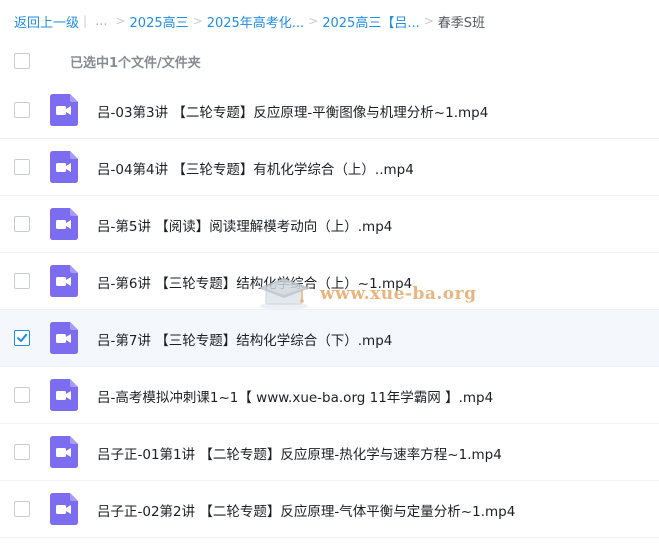 The height and width of the screenshot is (546, 659). Describe the element at coordinates (306, 510) in the screenshot. I see `file-name: 吕子正-02第2讲 【二轮专题】反应原理-气体平衡与定量分析~1.mp4` at that location.